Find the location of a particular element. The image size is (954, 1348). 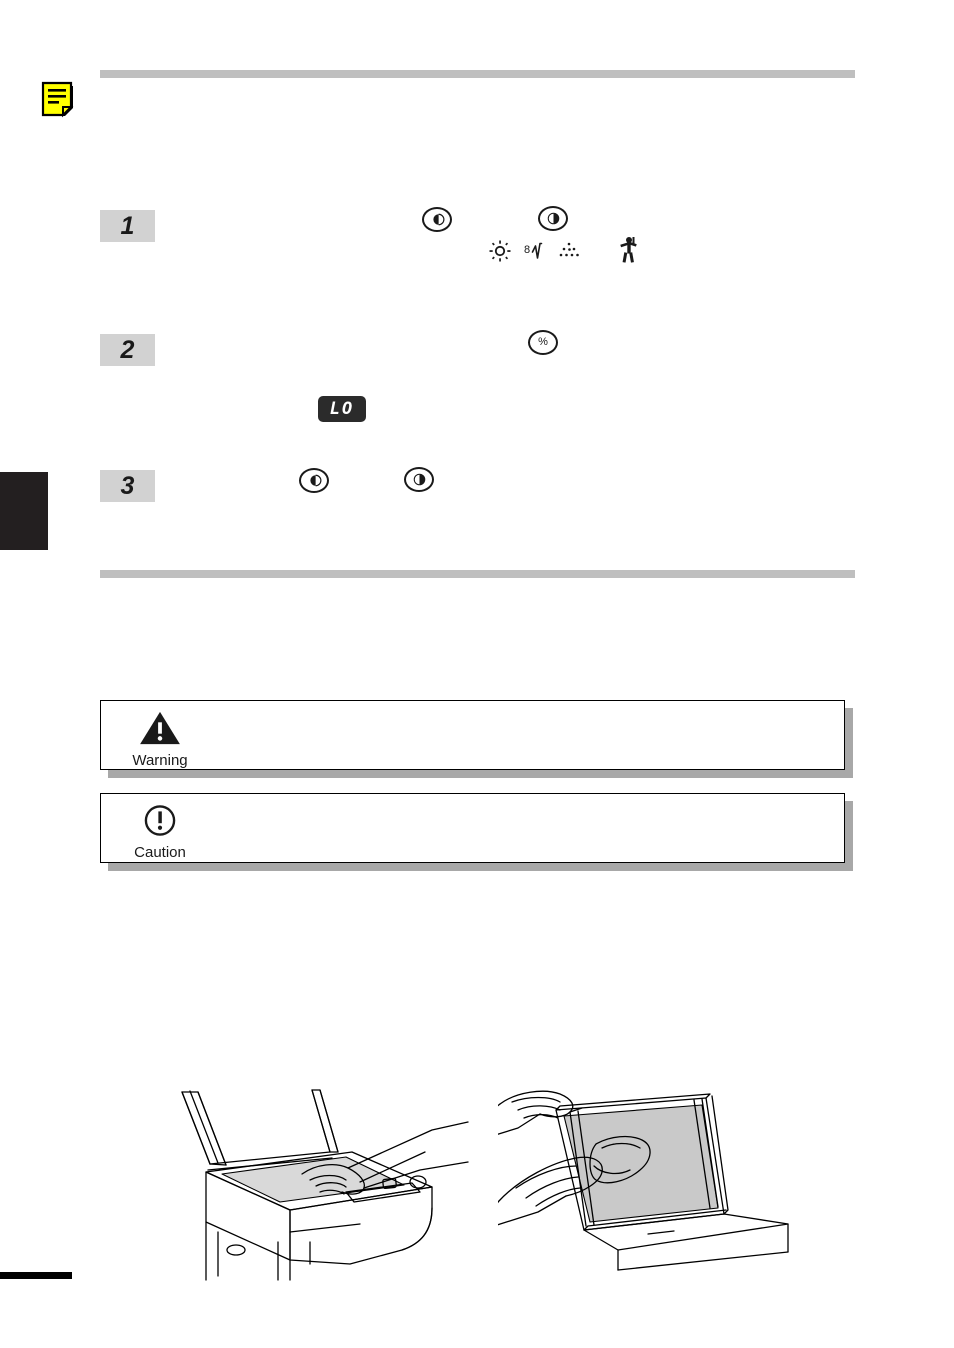

lcd-readout: LO is located at coordinates (342, 409).